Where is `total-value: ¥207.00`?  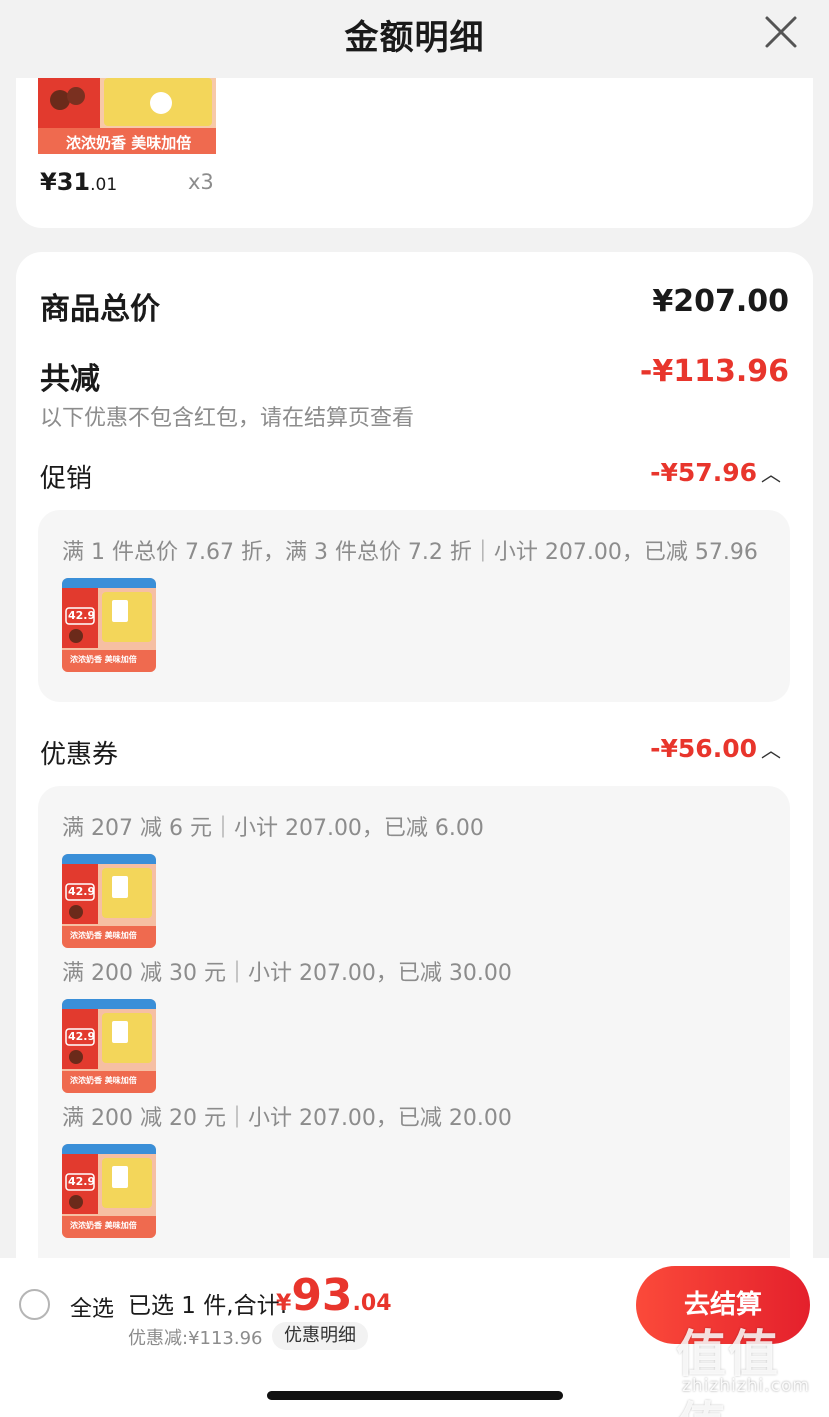 total-value: ¥207.00 is located at coordinates (720, 301).